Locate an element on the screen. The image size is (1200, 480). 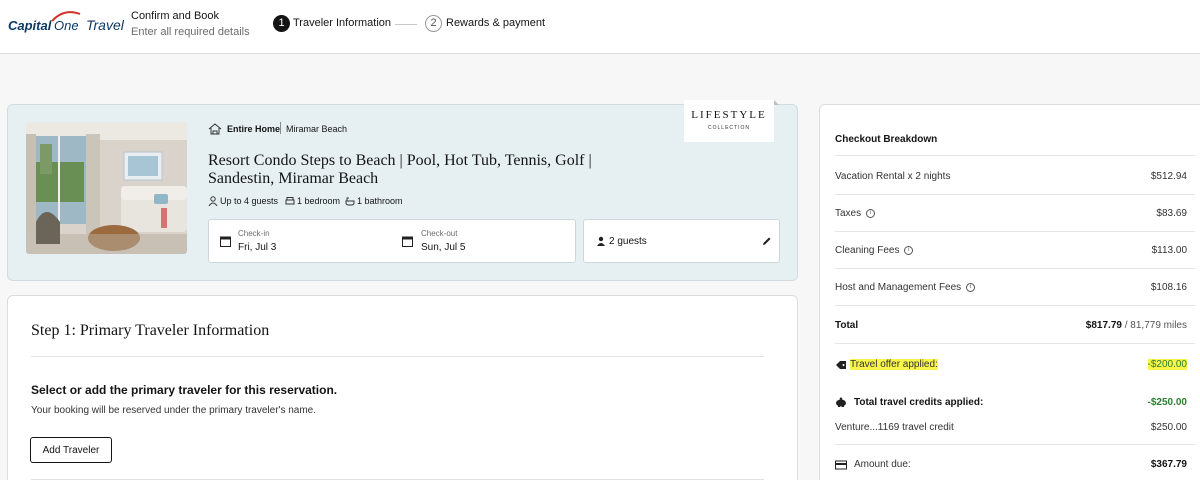
cleaning-fees-amount: $113.00 is located at coordinates (1169, 250).